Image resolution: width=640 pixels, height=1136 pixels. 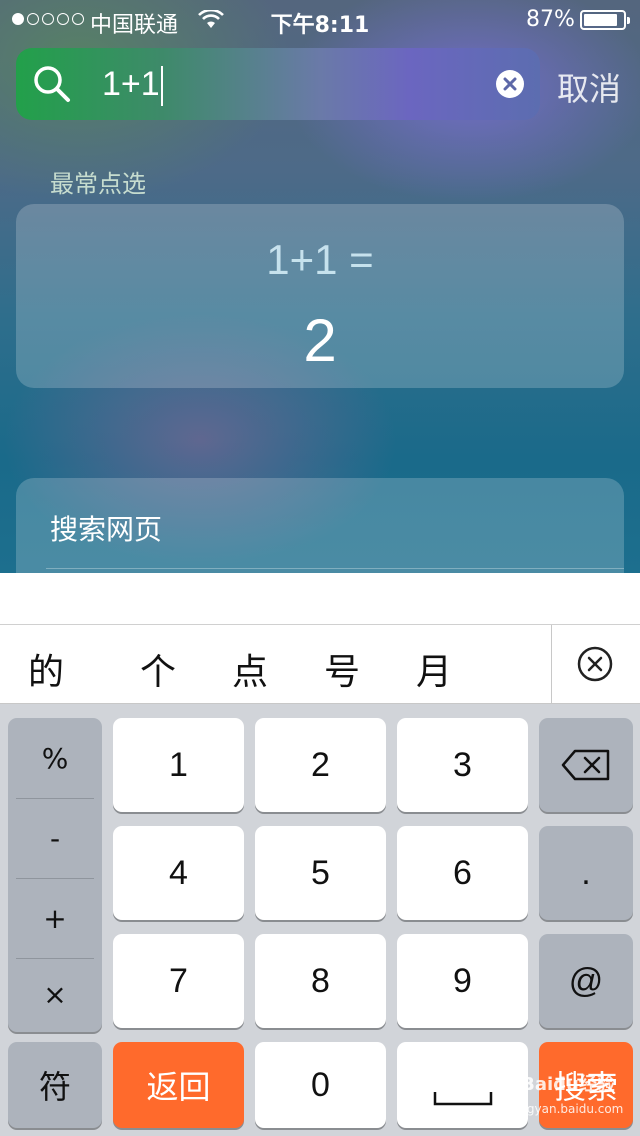 I want to click on key-9: 9, so click(x=462, y=981).